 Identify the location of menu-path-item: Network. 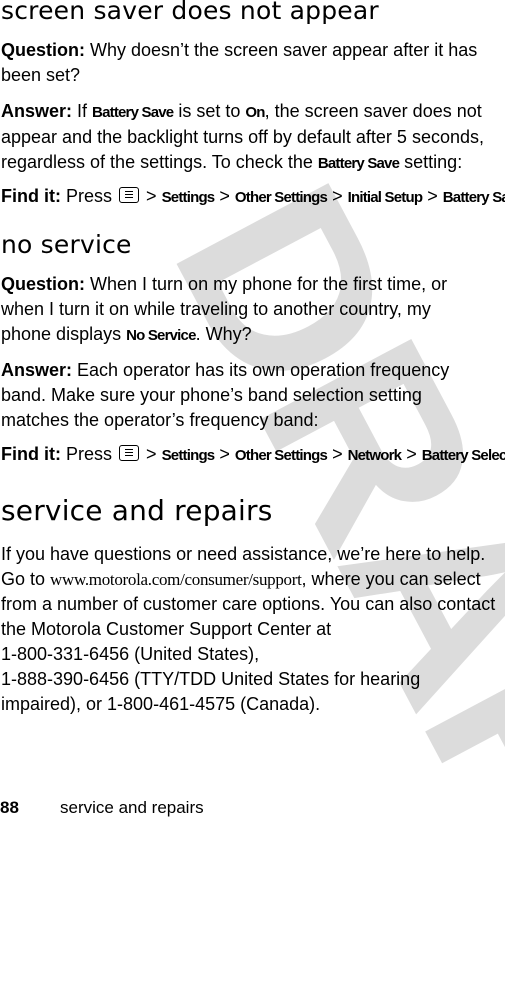
(374, 455).